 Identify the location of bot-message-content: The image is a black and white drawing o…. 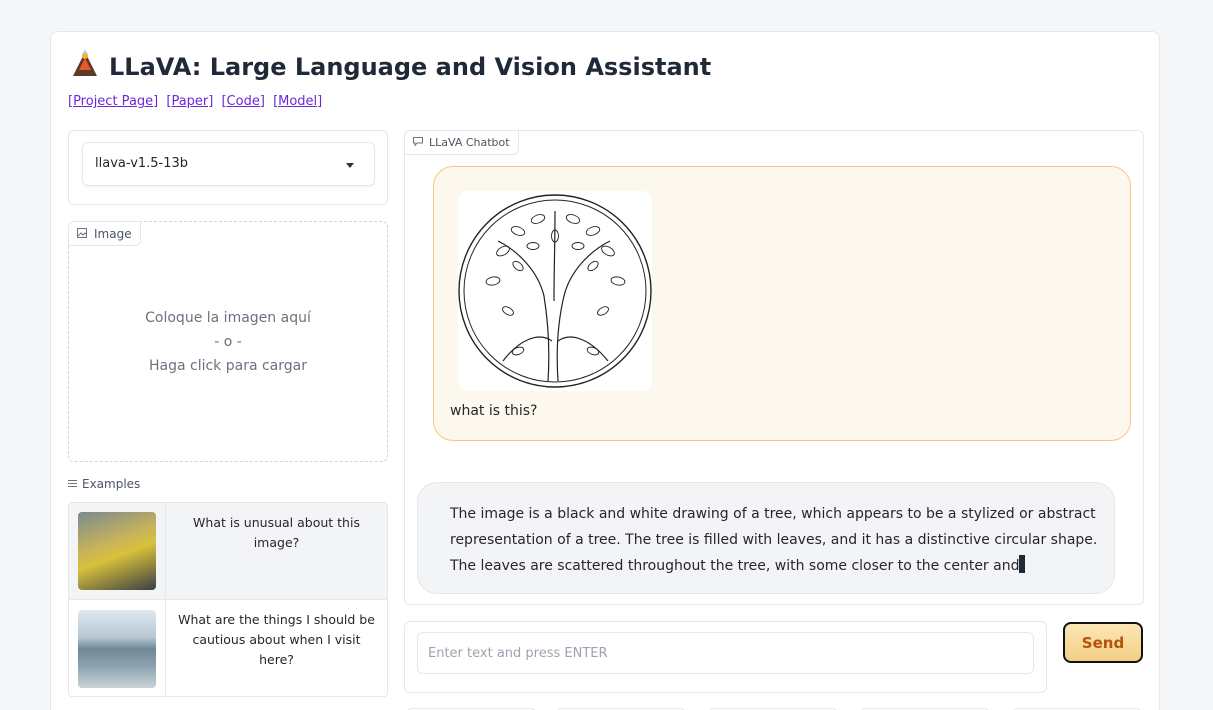
(774, 540).